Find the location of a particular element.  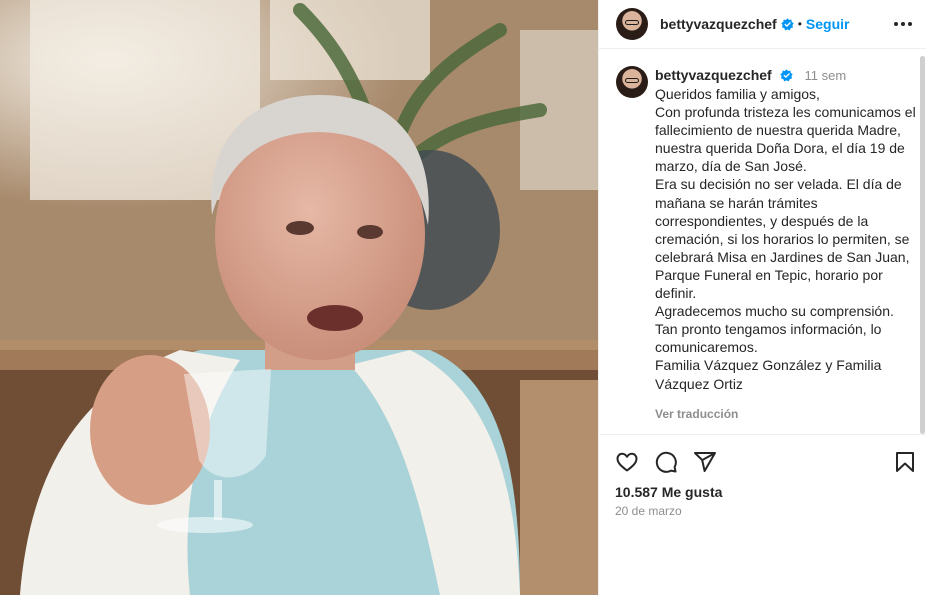

caption-header: bettyvazquezchef 11 sem is located at coordinates (750, 75).